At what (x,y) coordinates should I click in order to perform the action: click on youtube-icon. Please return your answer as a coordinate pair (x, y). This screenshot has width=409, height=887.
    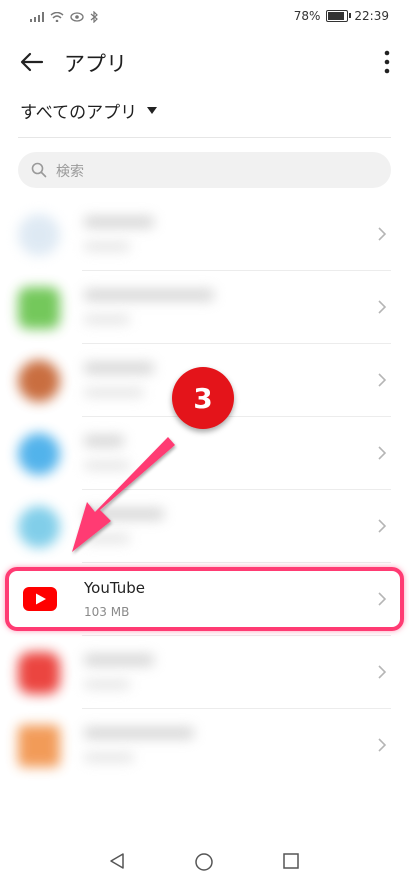
    Looking at the image, I should click on (40, 599).